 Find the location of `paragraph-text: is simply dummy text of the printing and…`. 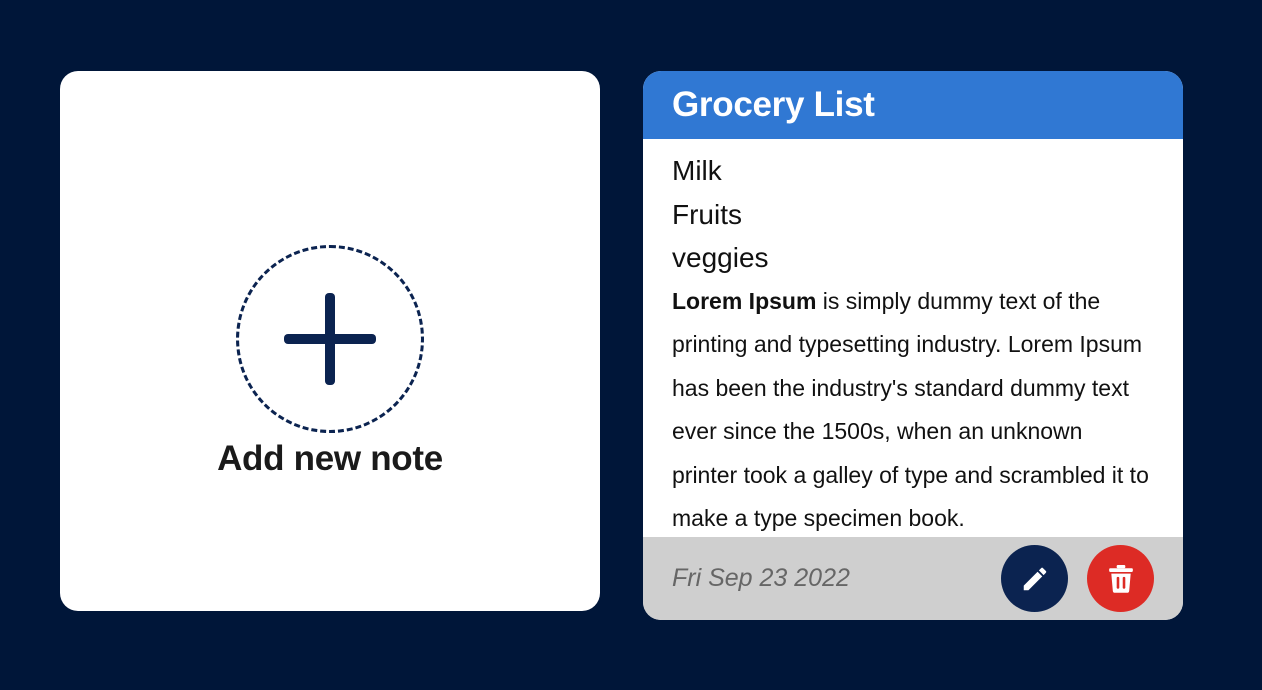

paragraph-text: is simply dummy text of the printing and… is located at coordinates (910, 409).